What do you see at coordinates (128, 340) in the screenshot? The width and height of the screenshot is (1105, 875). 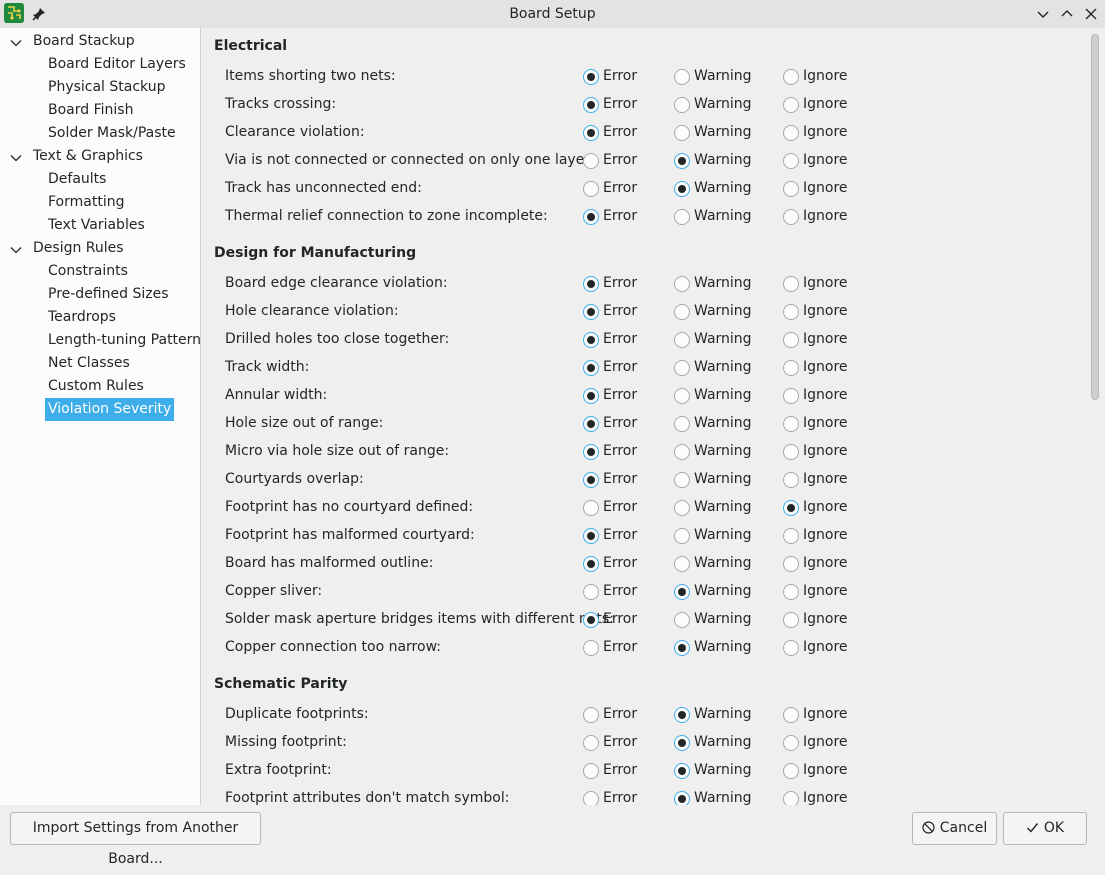 I see `tree-item: Length-tuning Patterns` at bounding box center [128, 340].